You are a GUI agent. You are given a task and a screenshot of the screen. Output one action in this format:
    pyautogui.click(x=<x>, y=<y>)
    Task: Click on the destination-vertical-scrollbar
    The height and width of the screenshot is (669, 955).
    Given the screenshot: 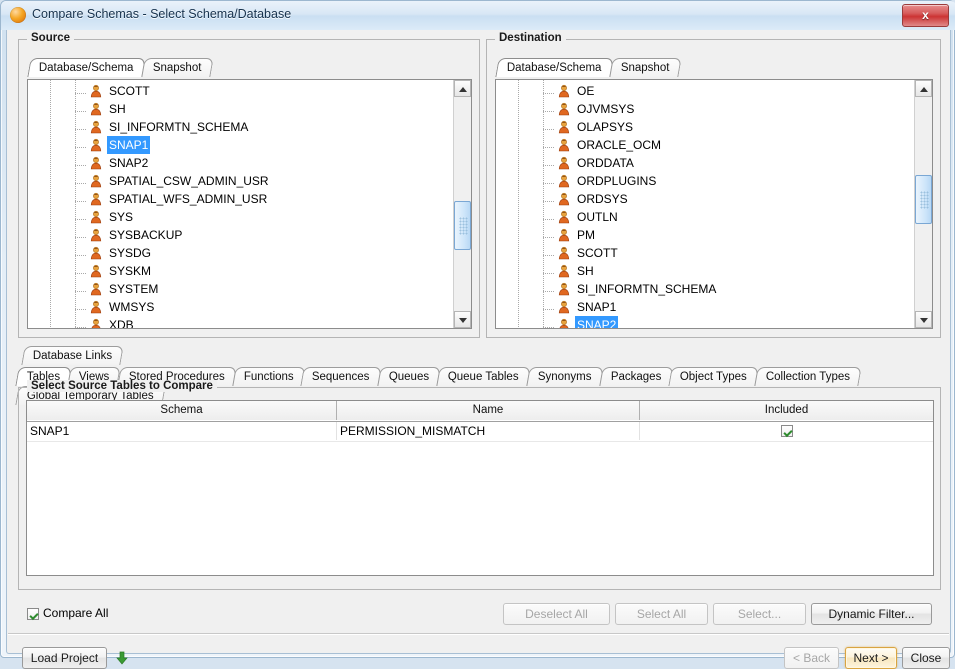 What is the action you would take?
    pyautogui.click(x=923, y=204)
    